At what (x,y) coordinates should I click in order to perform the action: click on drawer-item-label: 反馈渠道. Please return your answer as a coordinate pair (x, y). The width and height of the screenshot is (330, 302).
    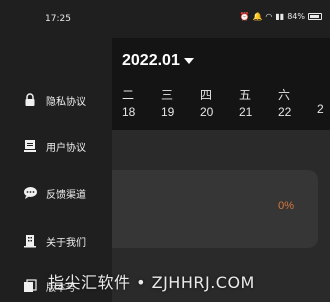
    Looking at the image, I should click on (66, 195).